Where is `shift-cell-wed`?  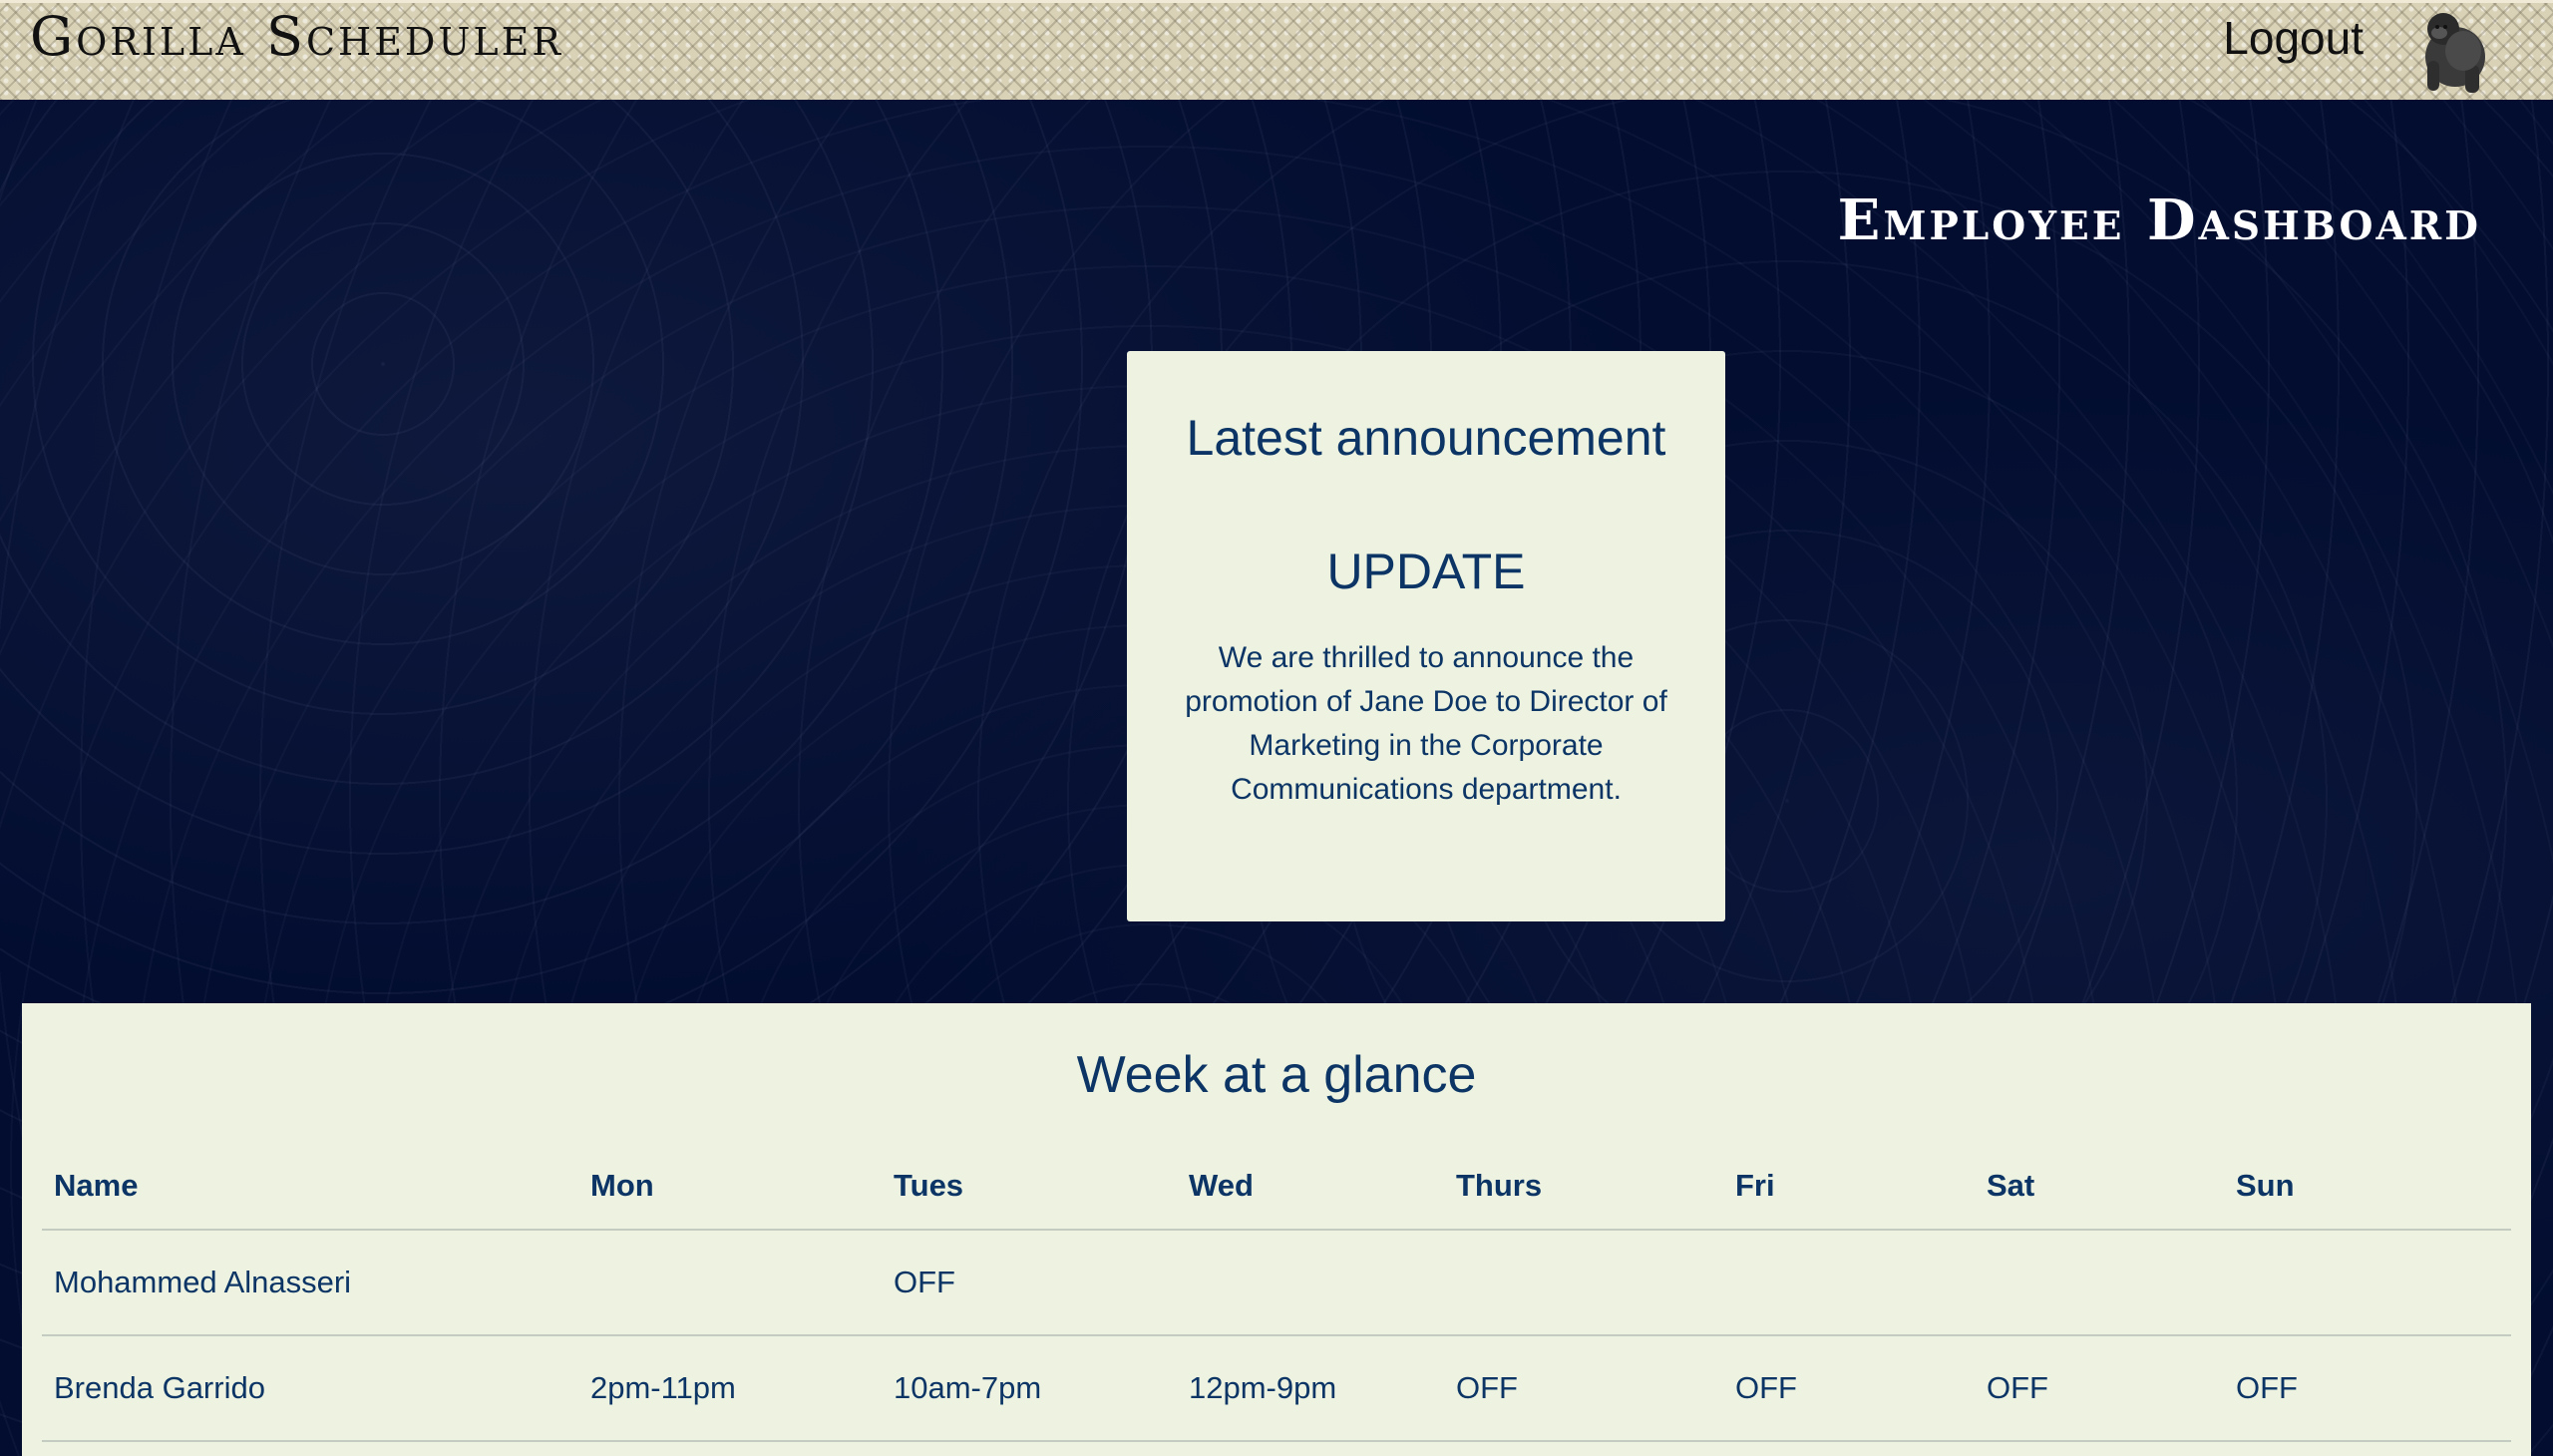
shift-cell-wed is located at coordinates (1310, 1283).